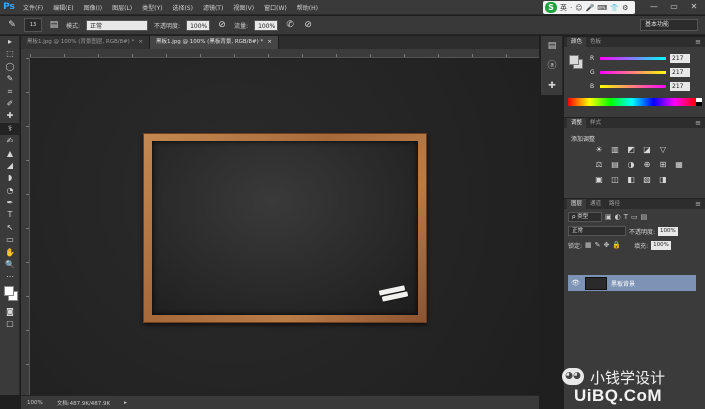 This screenshot has width=705, height=409. Describe the element at coordinates (599, 150) in the screenshot. I see `brightness-contrast-icon: ☀` at that location.